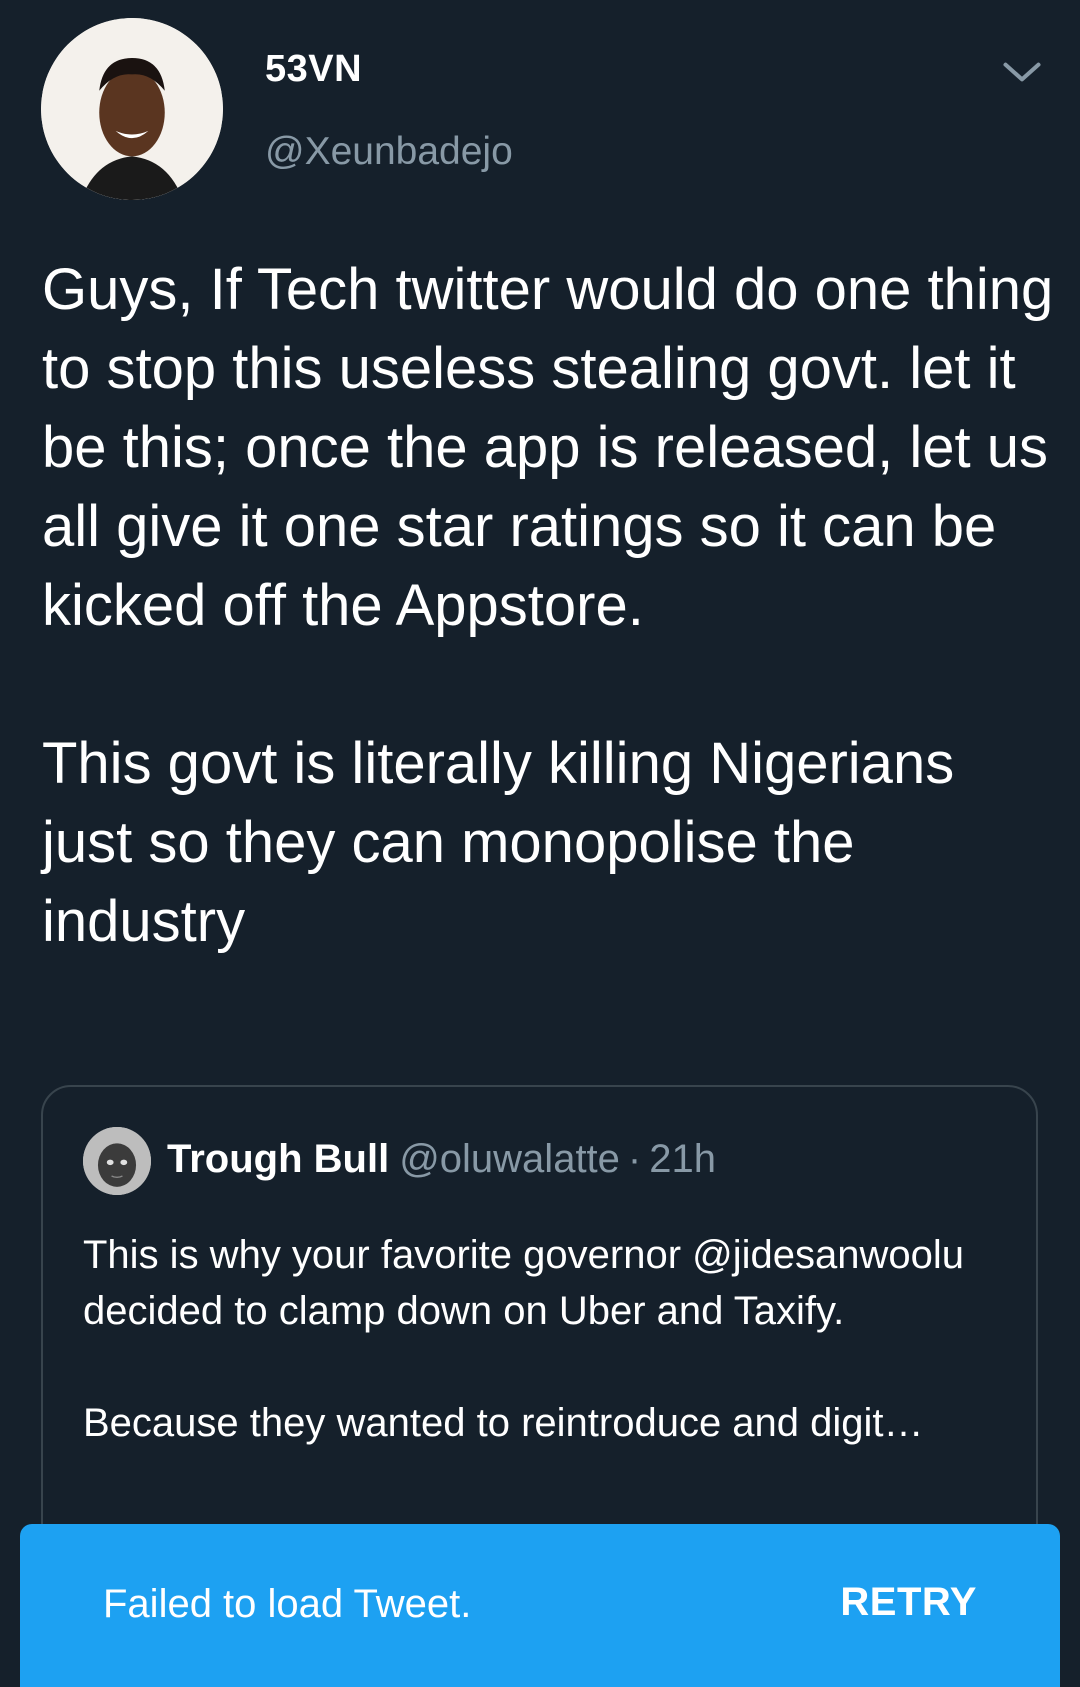  What do you see at coordinates (287, 1604) in the screenshot?
I see `snackbar-message: Failed to load Tweet.` at bounding box center [287, 1604].